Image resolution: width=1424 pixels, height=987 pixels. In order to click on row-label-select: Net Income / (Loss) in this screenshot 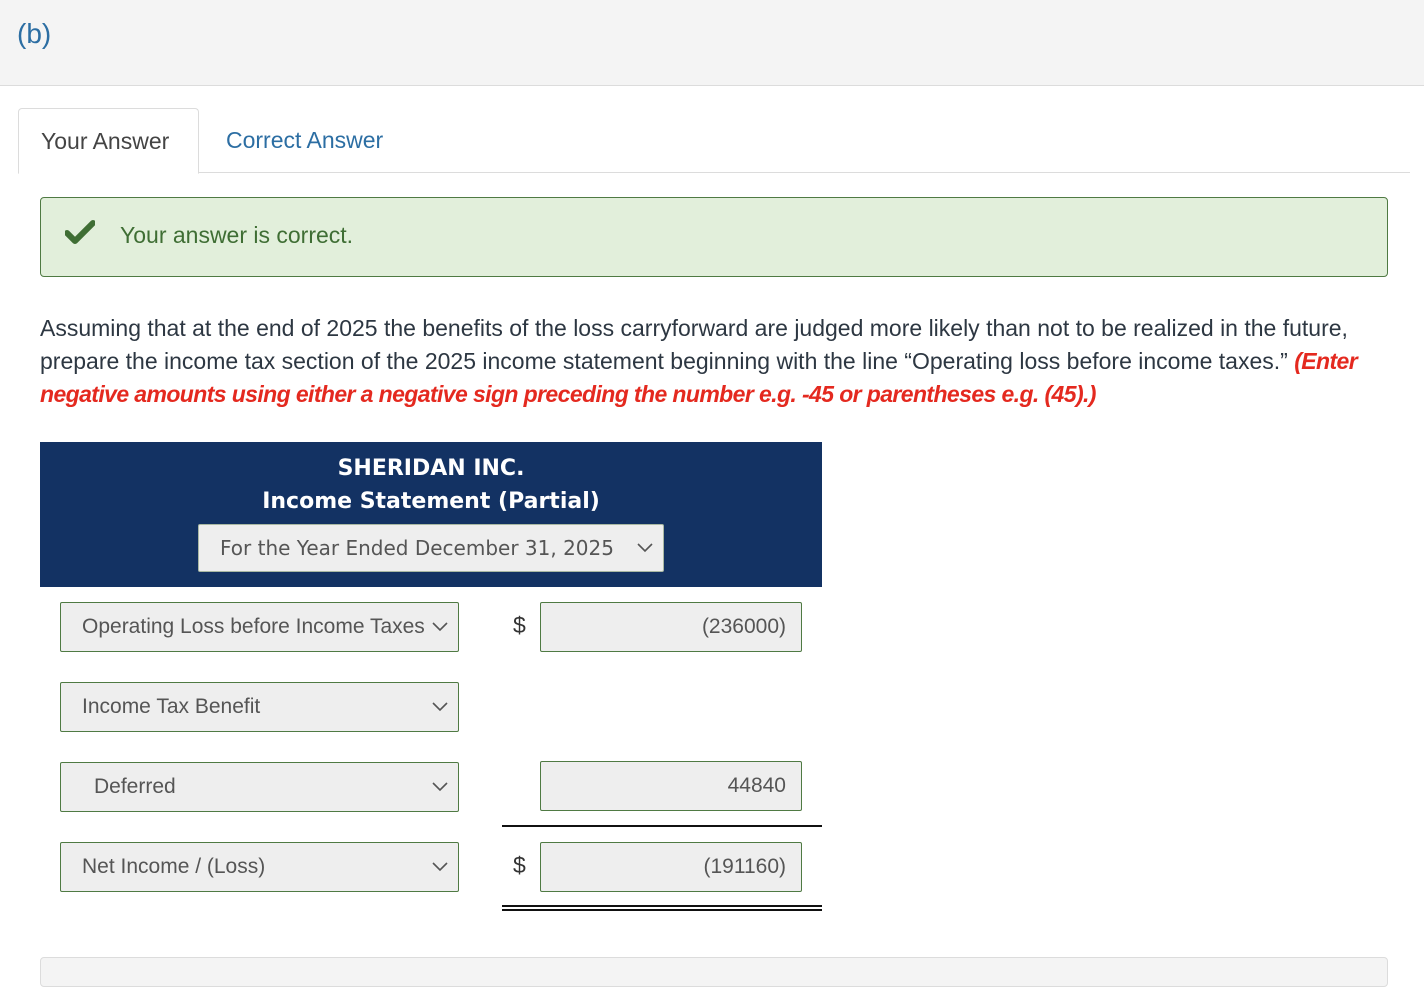, I will do `click(259, 867)`.